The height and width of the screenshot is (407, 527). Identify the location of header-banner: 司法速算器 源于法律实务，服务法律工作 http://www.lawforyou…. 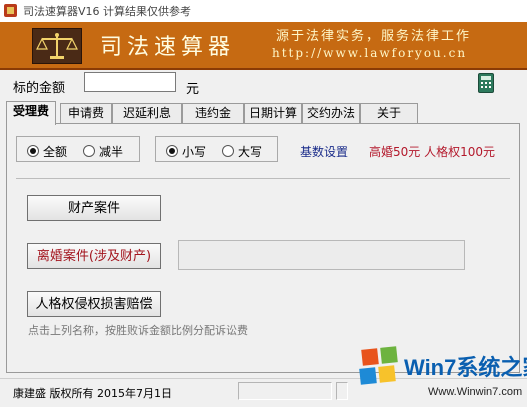
(263, 46).